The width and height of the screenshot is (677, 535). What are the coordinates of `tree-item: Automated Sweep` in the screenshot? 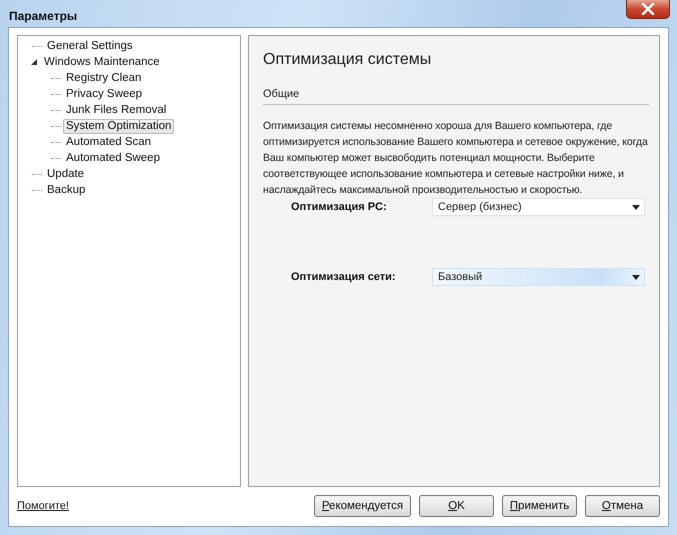 It's located at (113, 158).